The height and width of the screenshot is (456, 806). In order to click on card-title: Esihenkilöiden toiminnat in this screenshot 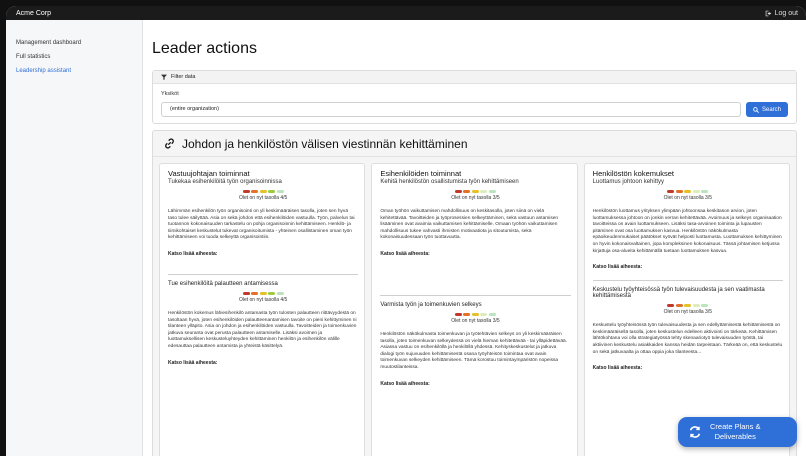, I will do `click(421, 173)`.